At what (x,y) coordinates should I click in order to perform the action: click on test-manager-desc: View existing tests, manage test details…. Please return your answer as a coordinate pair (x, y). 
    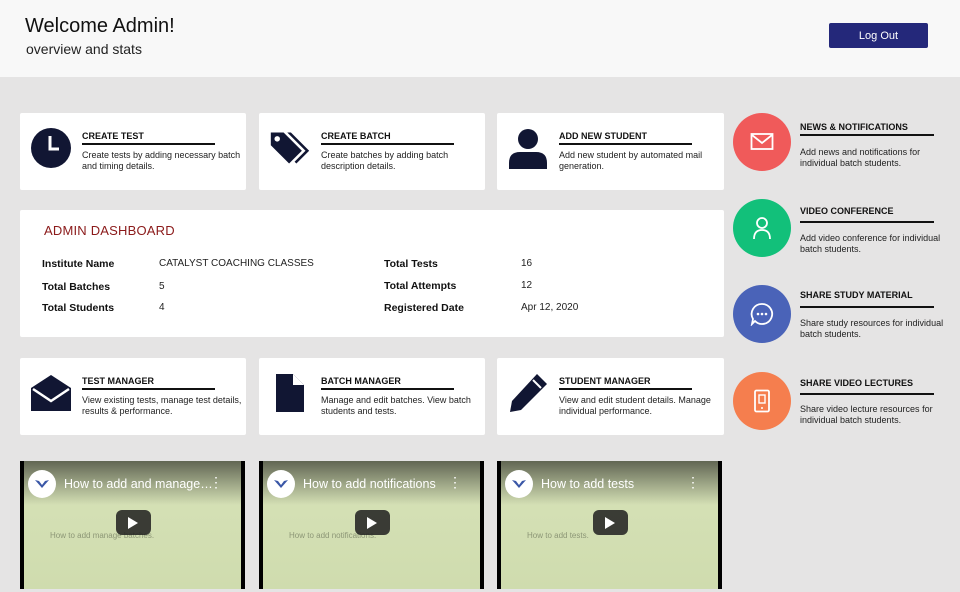
    Looking at the image, I should click on (162, 405).